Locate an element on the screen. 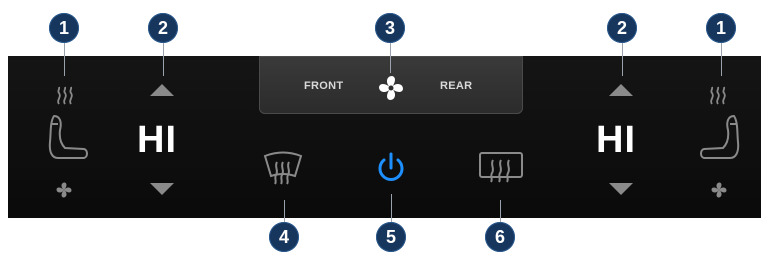 This screenshot has height=269, width=769. callout-badge: 6 is located at coordinates (500, 237).